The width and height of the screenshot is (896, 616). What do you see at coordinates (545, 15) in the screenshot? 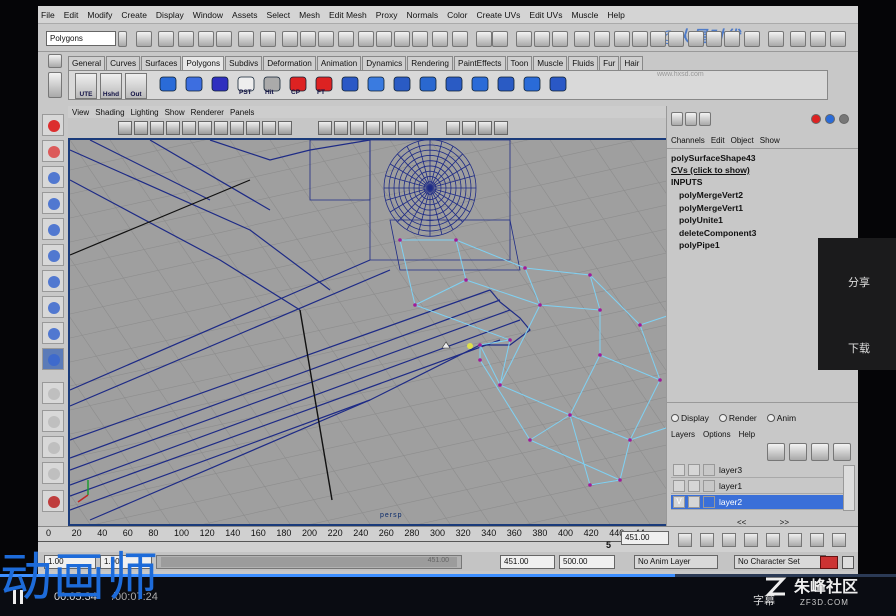
I see `menu-edit-uvs: Edit UVs` at bounding box center [545, 15].